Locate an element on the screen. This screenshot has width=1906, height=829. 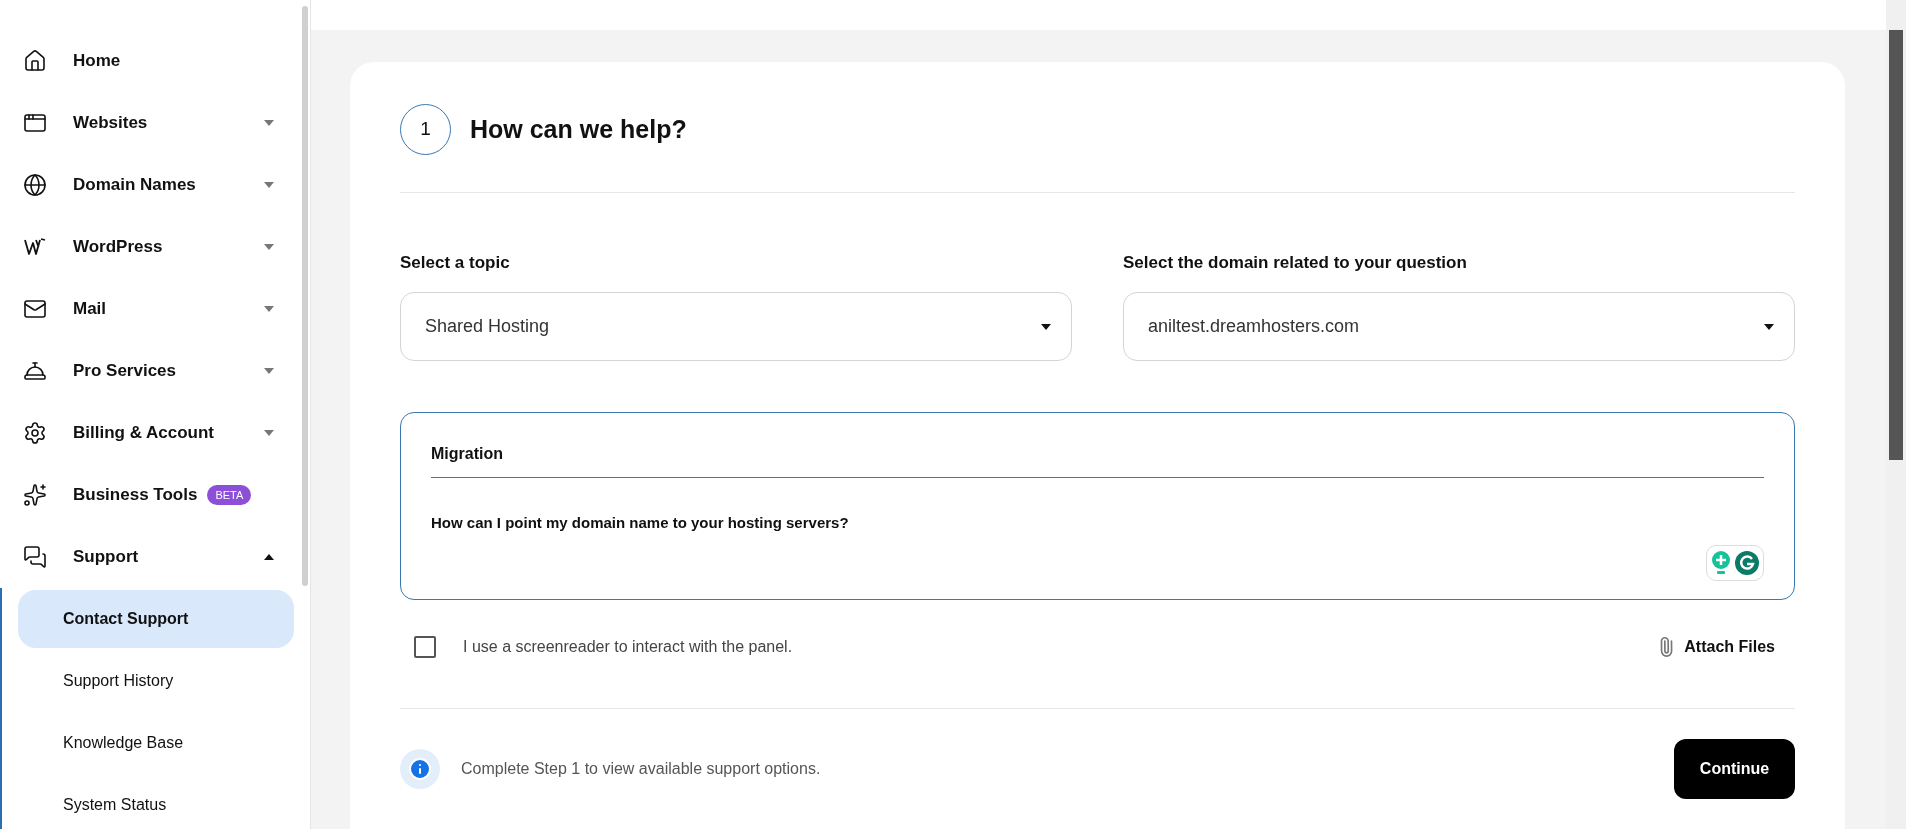
screenreader-checkbox is located at coordinates (425, 647).